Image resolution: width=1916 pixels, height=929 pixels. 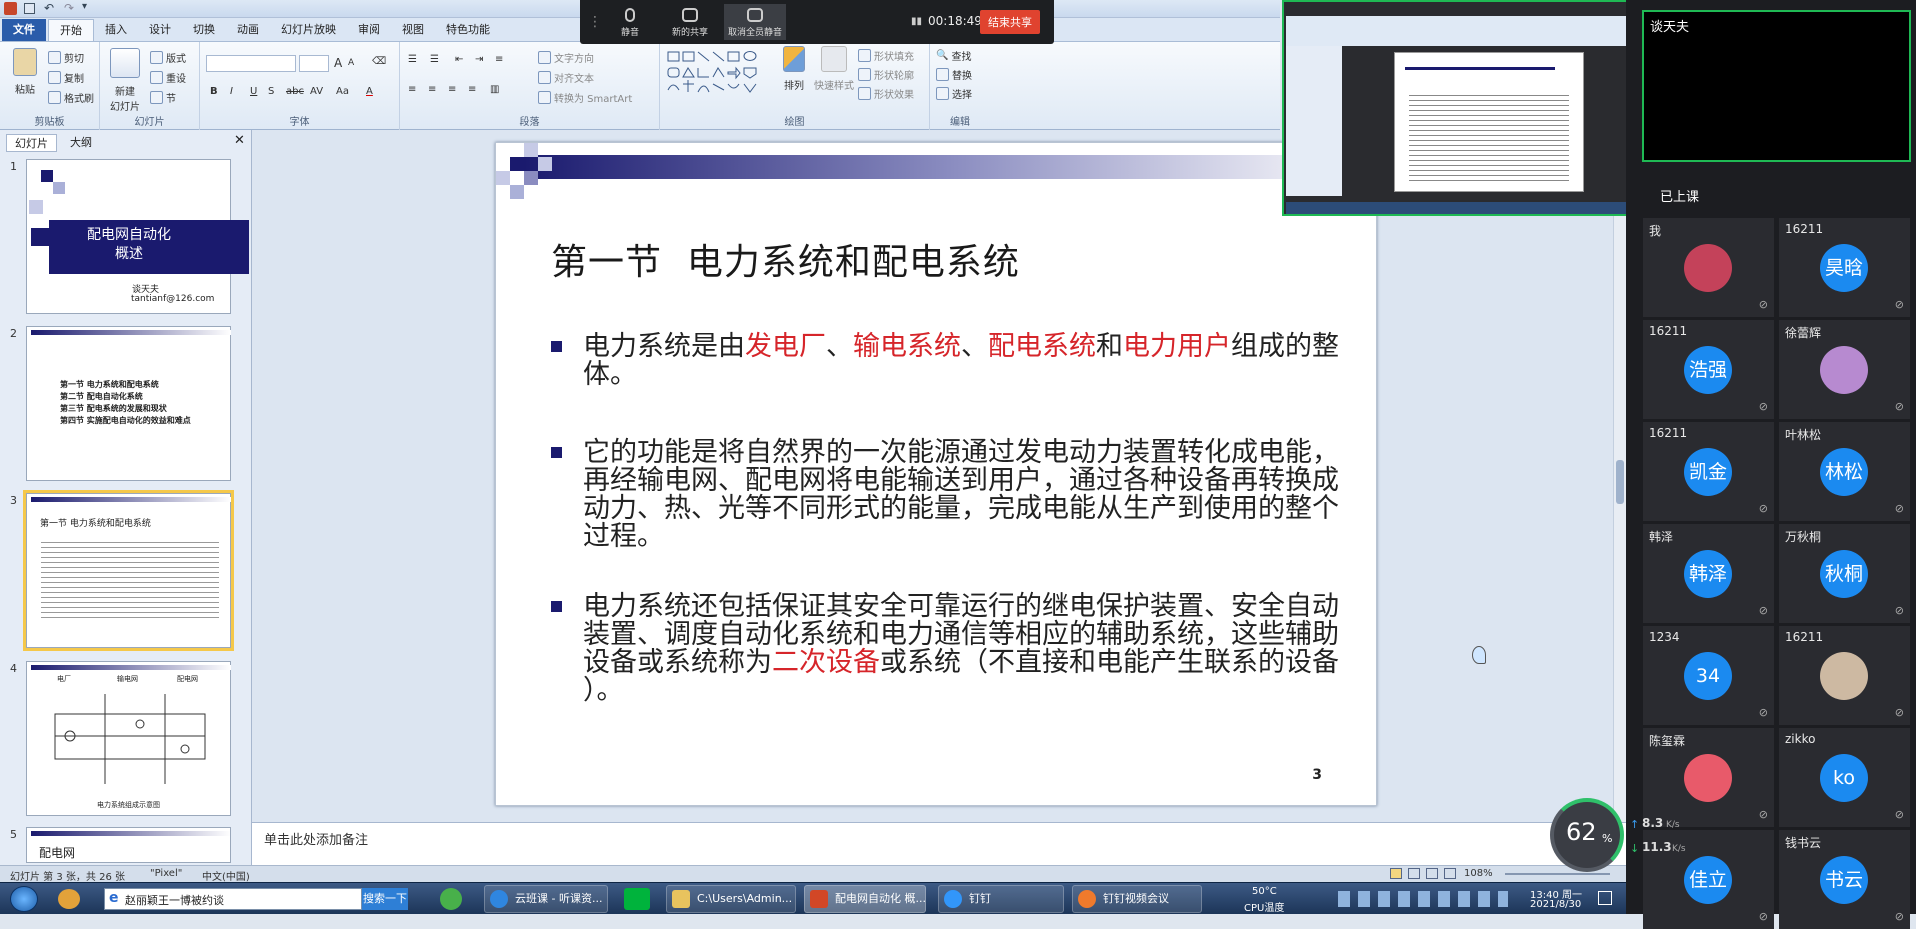 I want to click on participant-tile: zikko ko ⊘, so click(x=1844, y=777).